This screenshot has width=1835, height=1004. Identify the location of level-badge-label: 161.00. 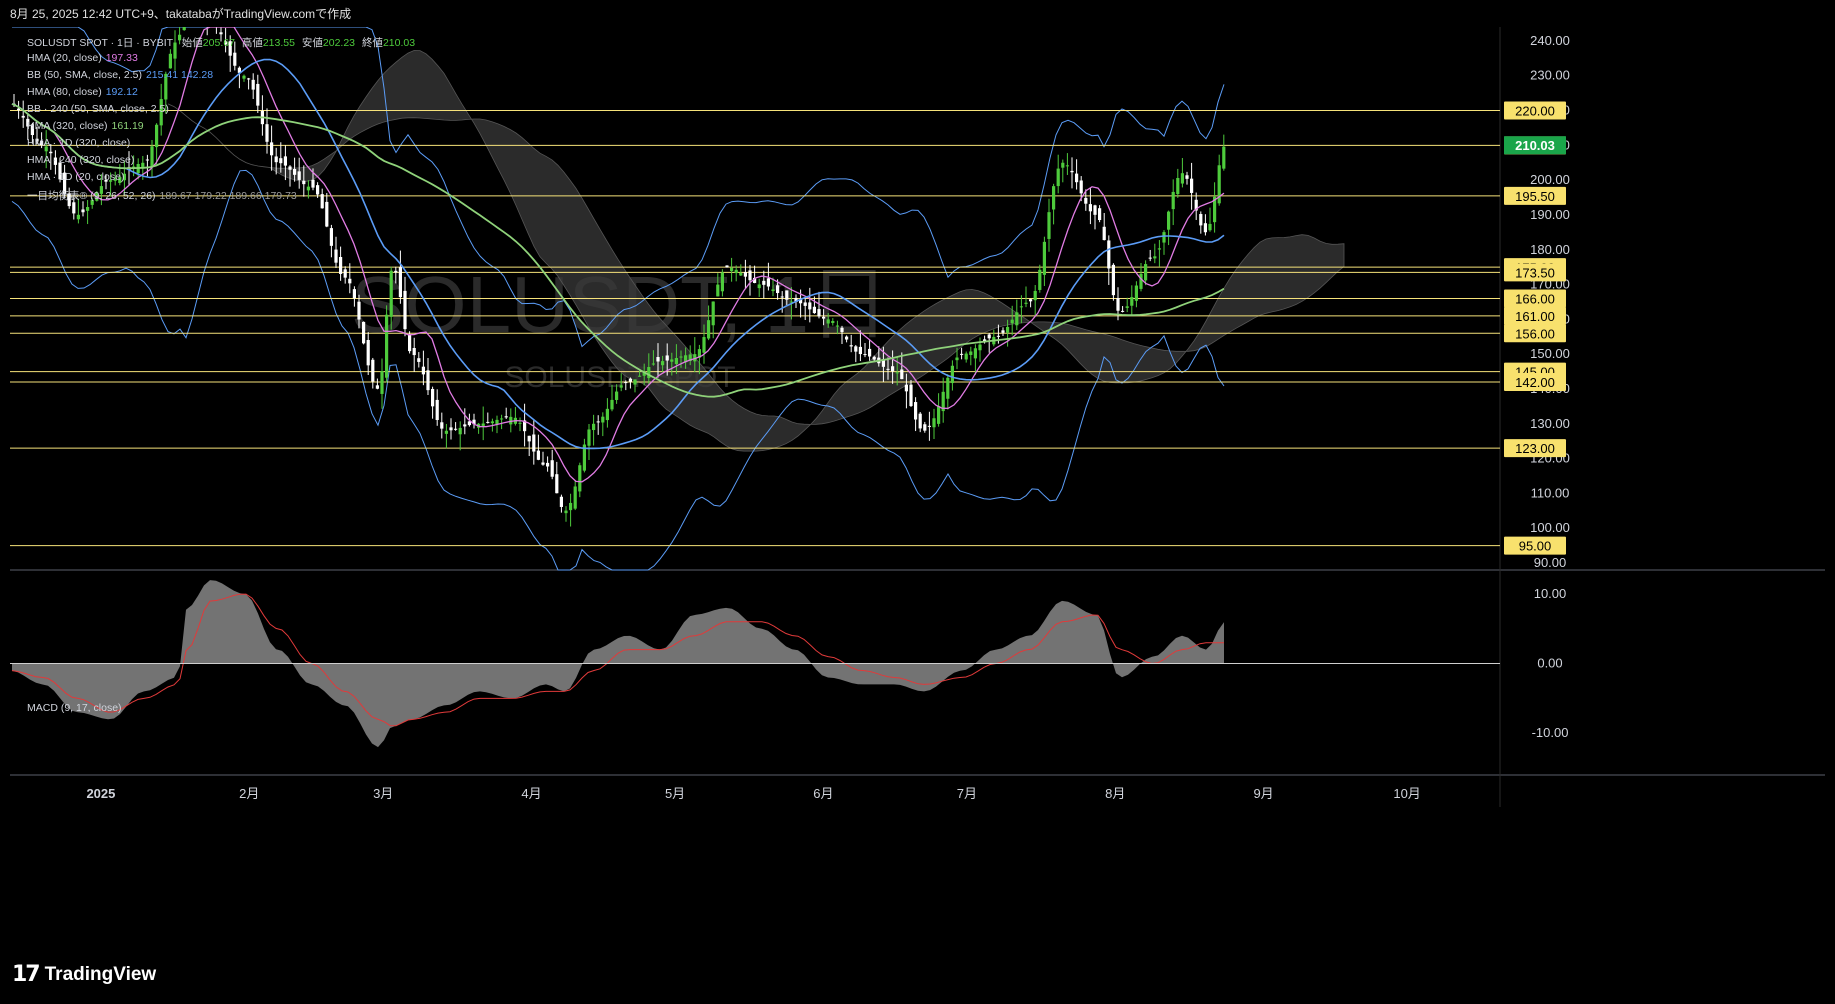
(1535, 316).